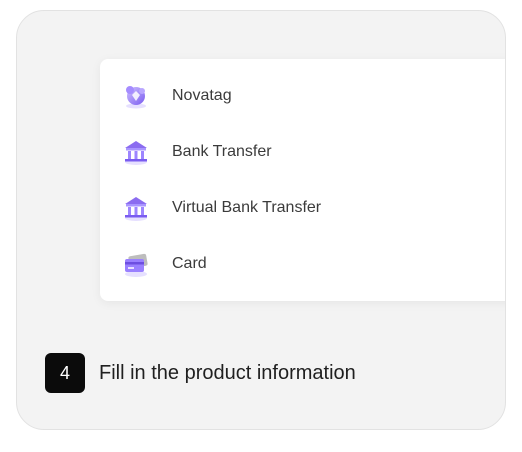 This screenshot has height=452, width=522. I want to click on credit-card-icon, so click(136, 264).